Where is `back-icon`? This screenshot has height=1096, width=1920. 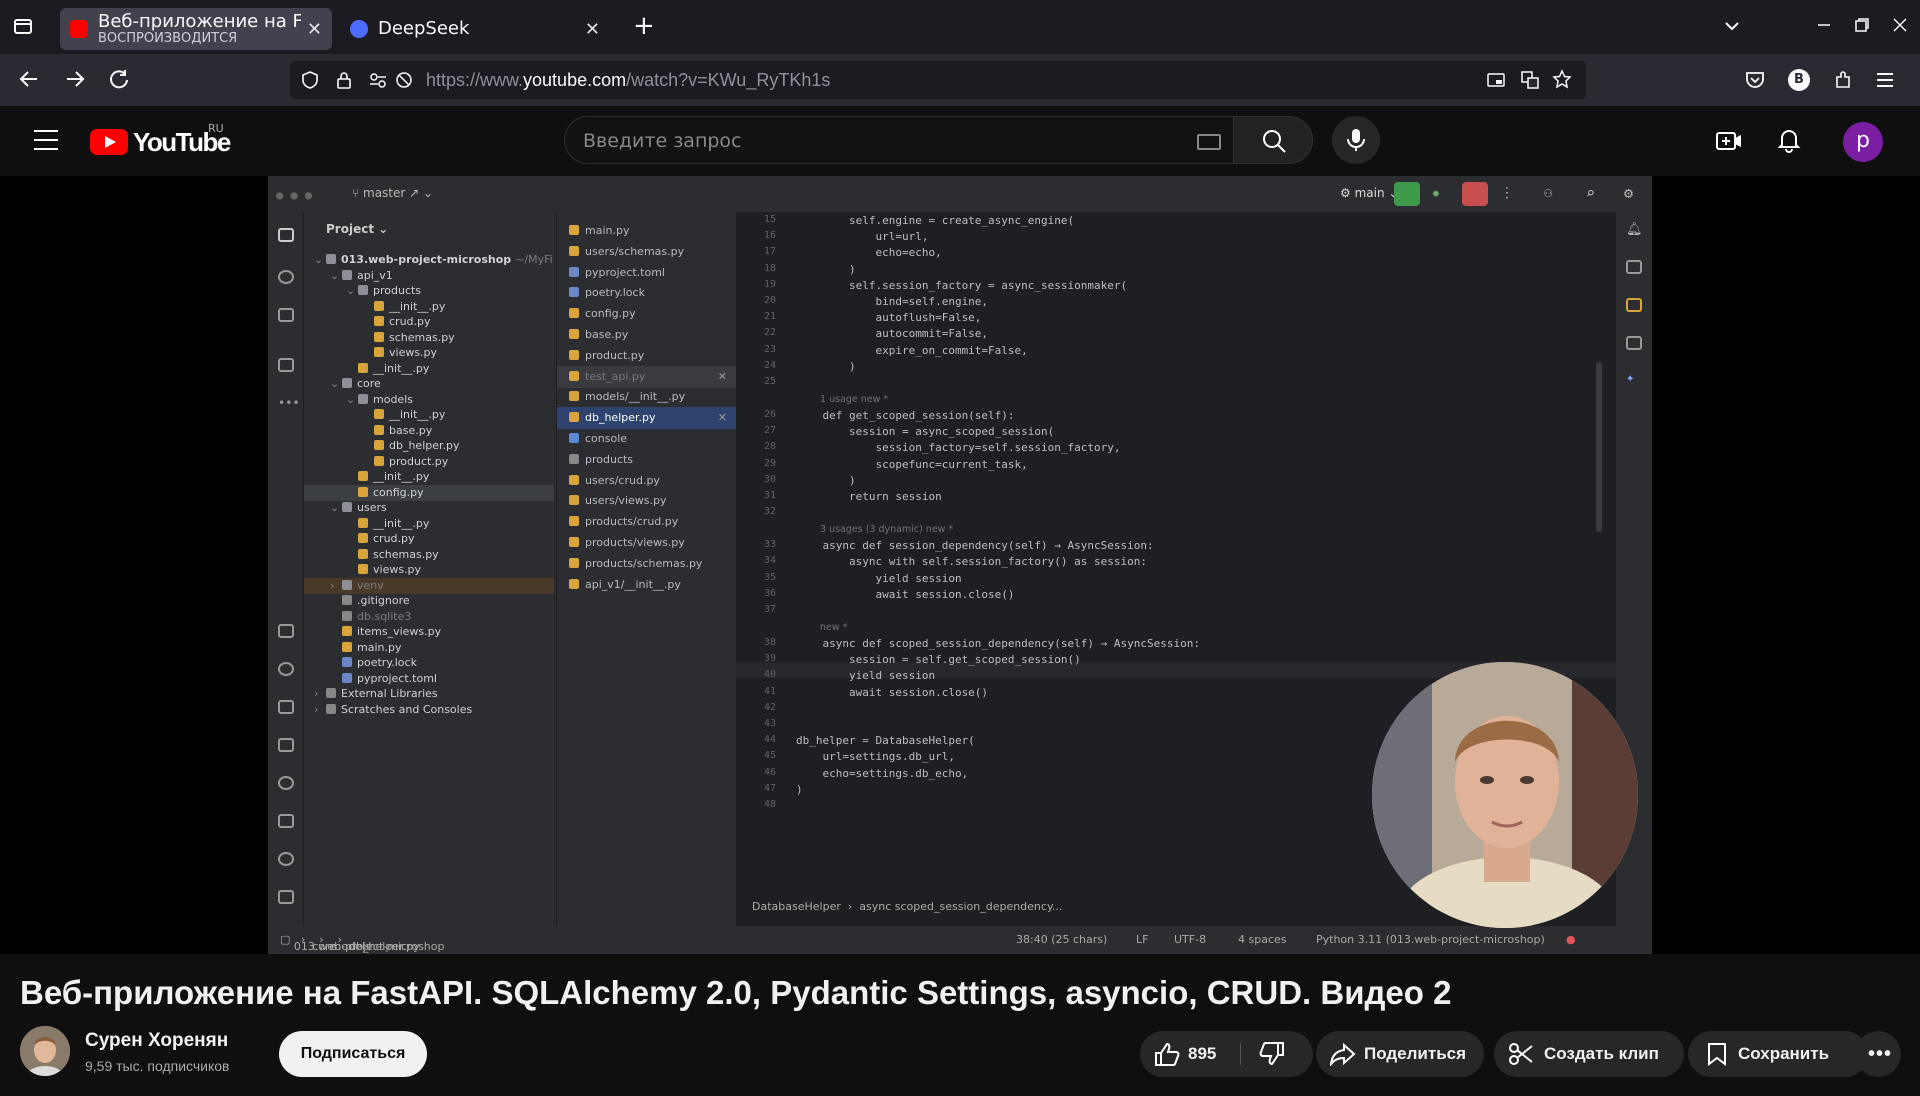 back-icon is located at coordinates (29, 81).